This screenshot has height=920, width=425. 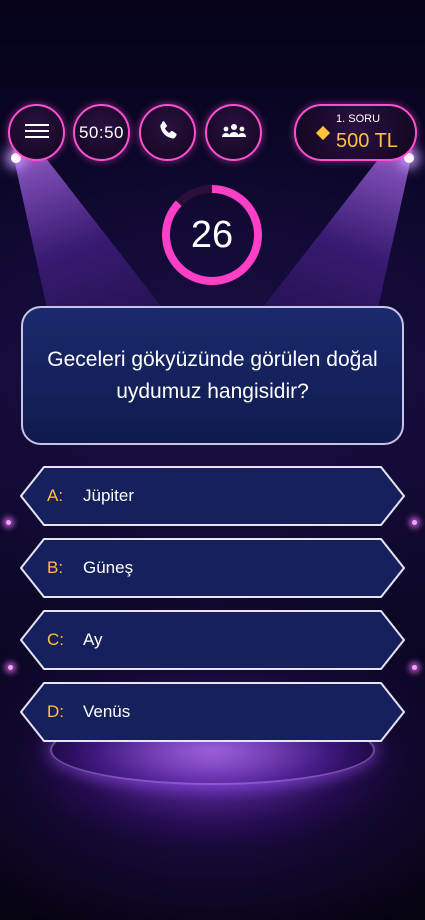 I want to click on fifty-fifty-button: 50:50, so click(x=101, y=132).